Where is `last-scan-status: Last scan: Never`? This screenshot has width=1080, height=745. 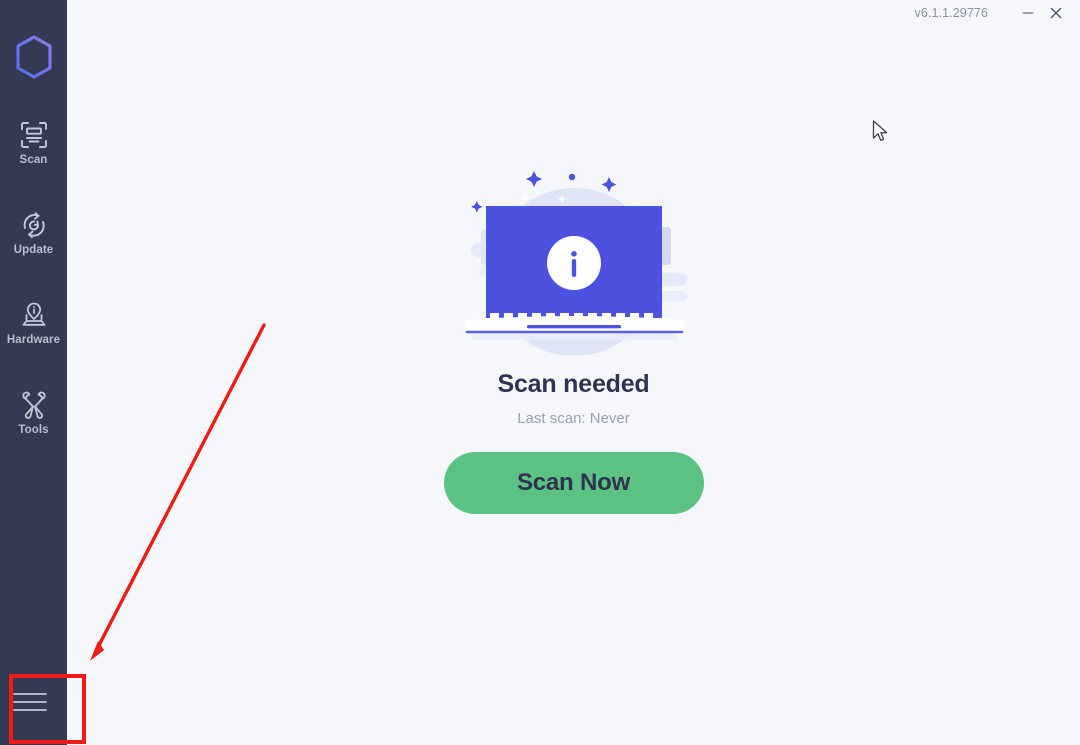 last-scan-status: Last scan: Never is located at coordinates (573, 418).